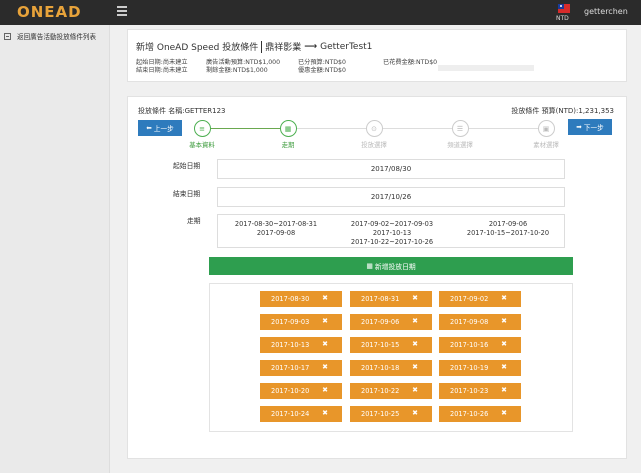 Image resolution: width=641 pixels, height=473 pixels. What do you see at coordinates (182, 111) in the screenshot?
I see `condition-name: 投放條件 名稱:GETTER123` at bounding box center [182, 111].